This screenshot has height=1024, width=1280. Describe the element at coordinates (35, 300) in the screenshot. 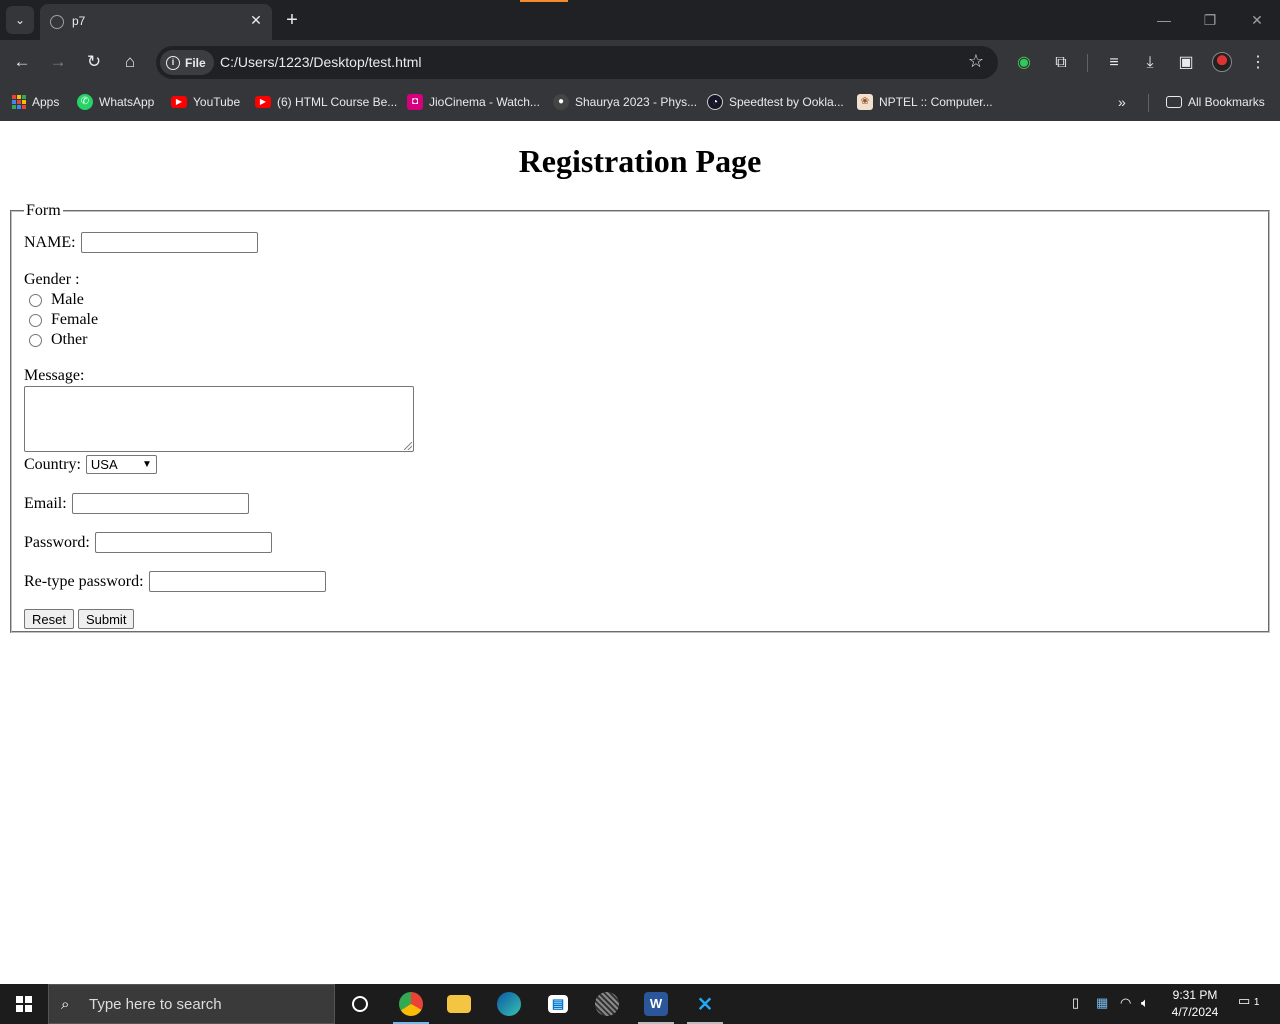

I see `male-radio` at that location.